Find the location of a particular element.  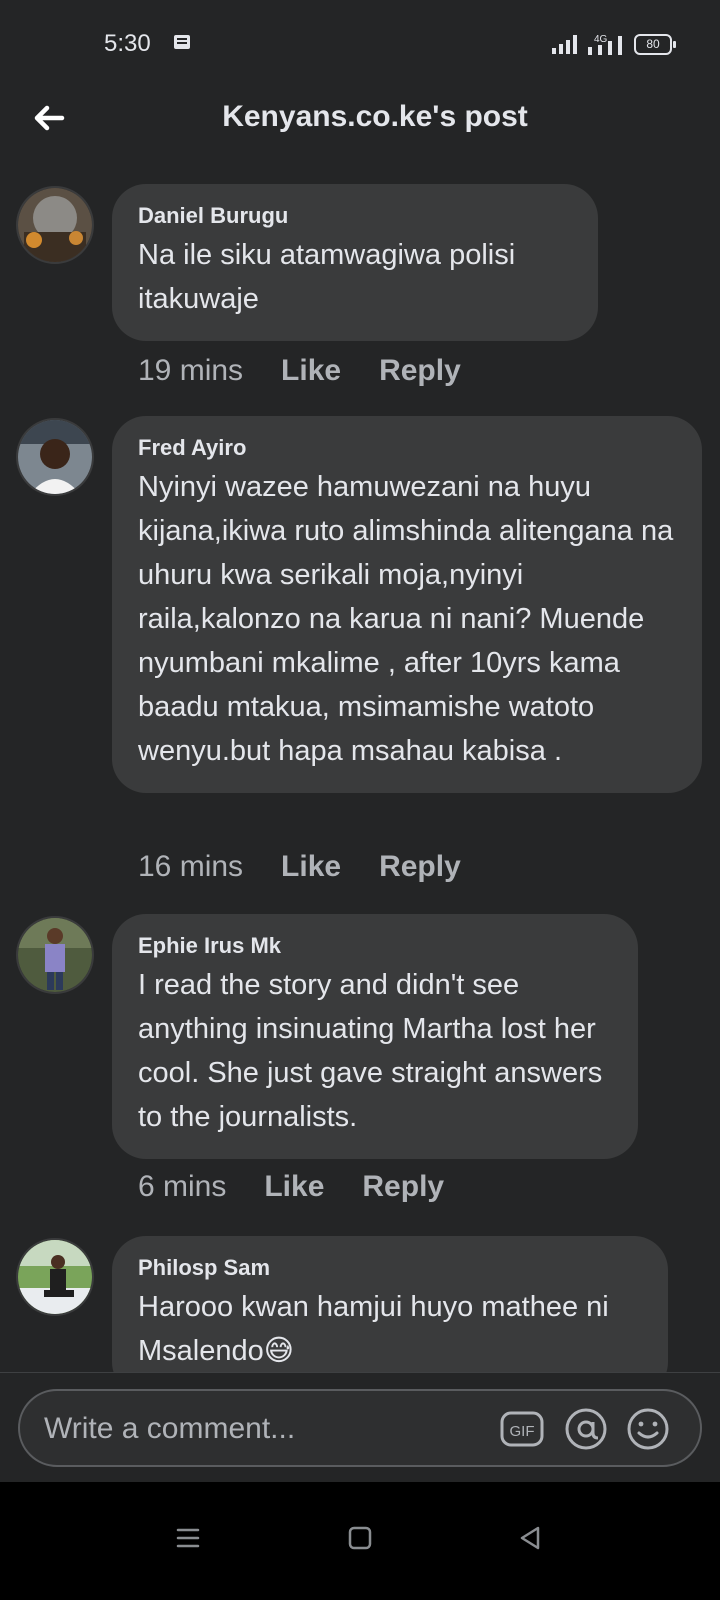

system-nav-bar is located at coordinates (360, 1541).